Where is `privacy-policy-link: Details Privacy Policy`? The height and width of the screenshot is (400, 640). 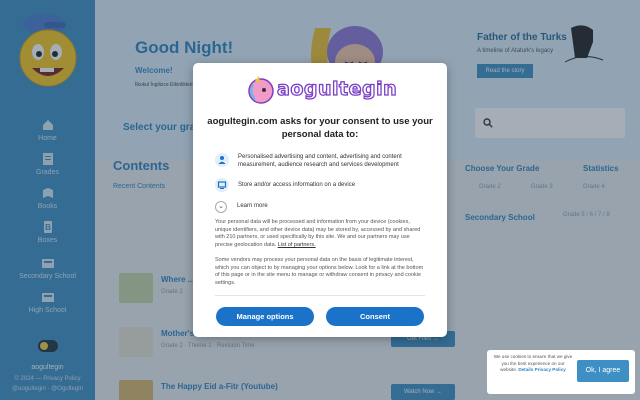 privacy-policy-link: Details Privacy Policy is located at coordinates (542, 369).